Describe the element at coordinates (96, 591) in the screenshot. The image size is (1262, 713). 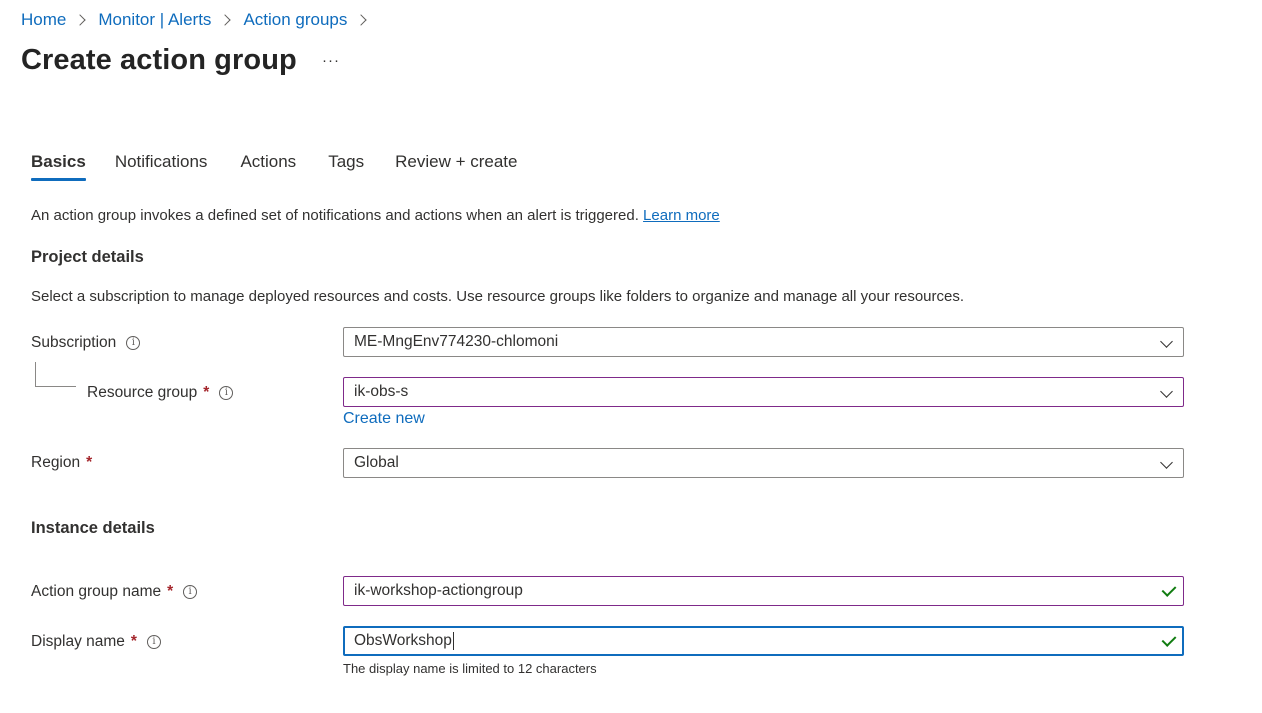
I see `action-group-name-label-text: Action group name` at that location.